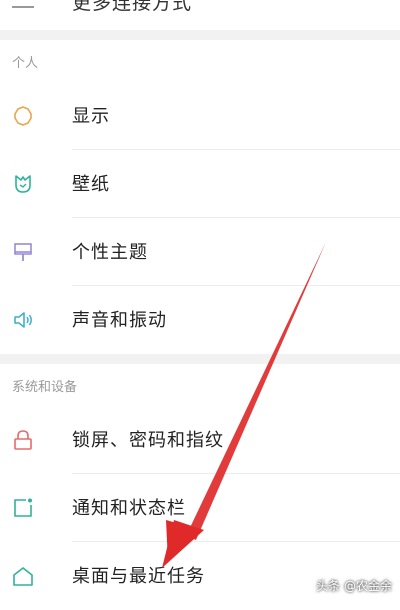  Describe the element at coordinates (23, 576) in the screenshot. I see `home-icon` at that location.